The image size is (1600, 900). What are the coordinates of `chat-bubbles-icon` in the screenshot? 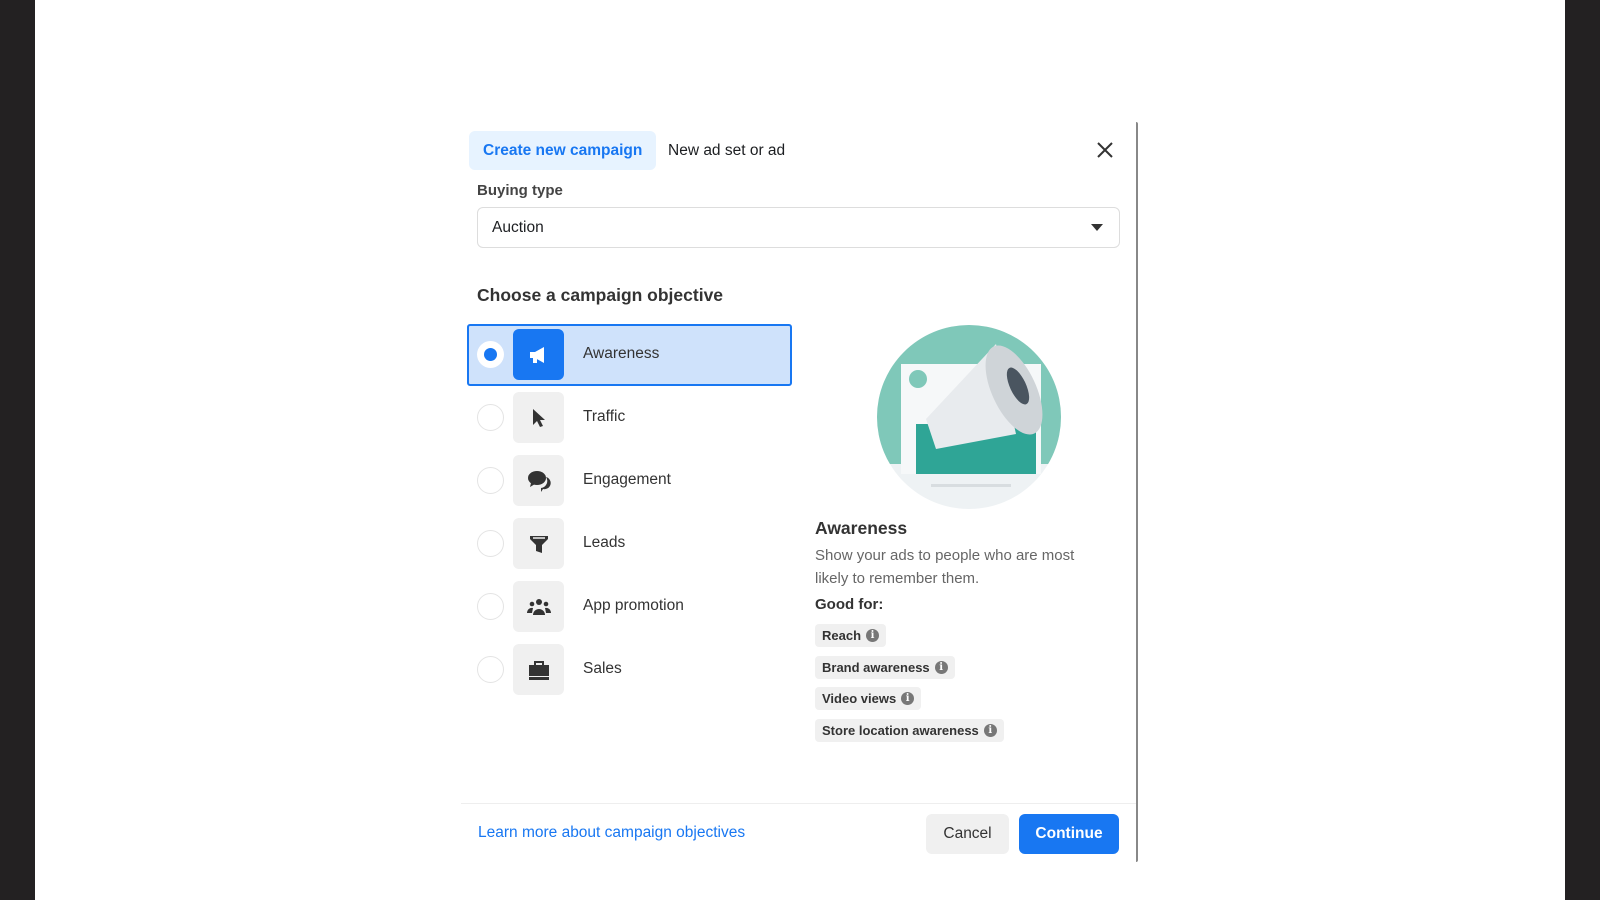 It's located at (538, 480).